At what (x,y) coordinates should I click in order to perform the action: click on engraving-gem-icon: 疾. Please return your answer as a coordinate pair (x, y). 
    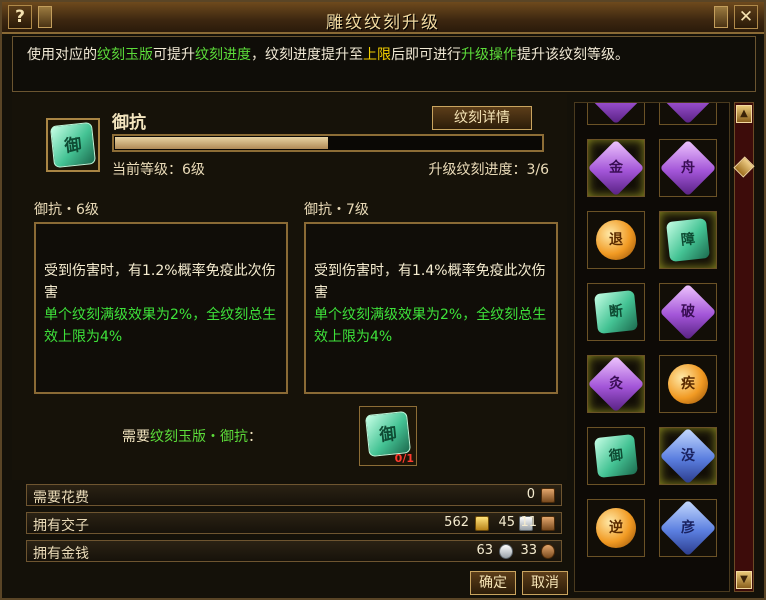
    Looking at the image, I should click on (688, 384).